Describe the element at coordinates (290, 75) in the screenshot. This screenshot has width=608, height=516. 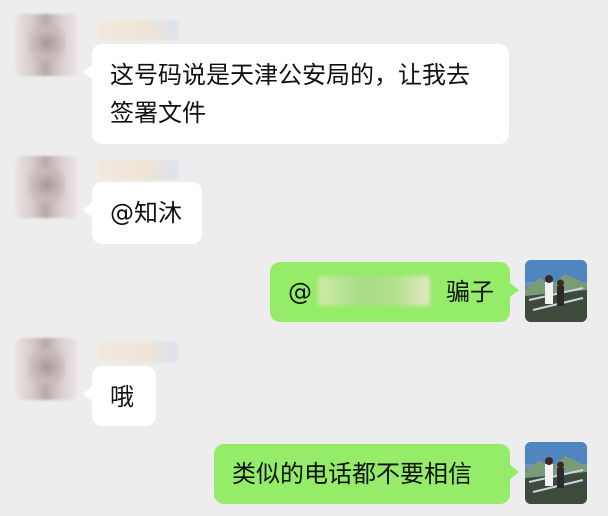
I see `message-text: 这号码说是天津公安局的，让我去` at that location.